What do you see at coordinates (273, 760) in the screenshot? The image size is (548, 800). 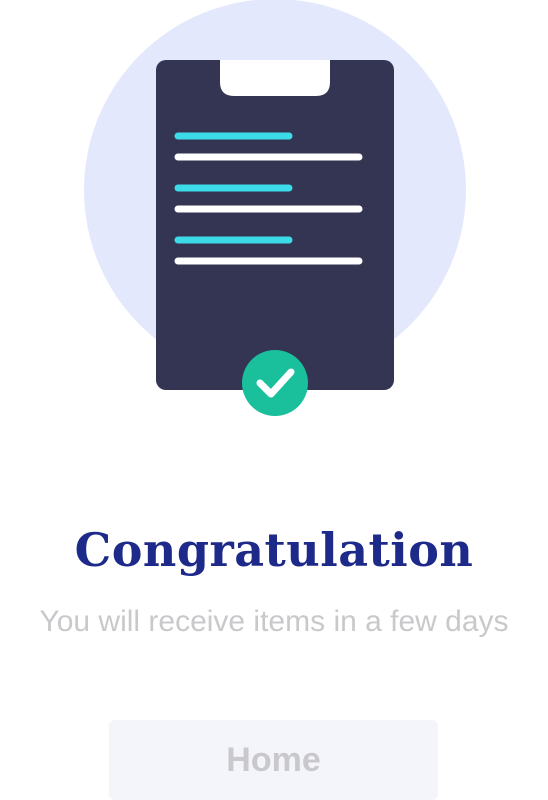 I see `home-button: Home` at bounding box center [273, 760].